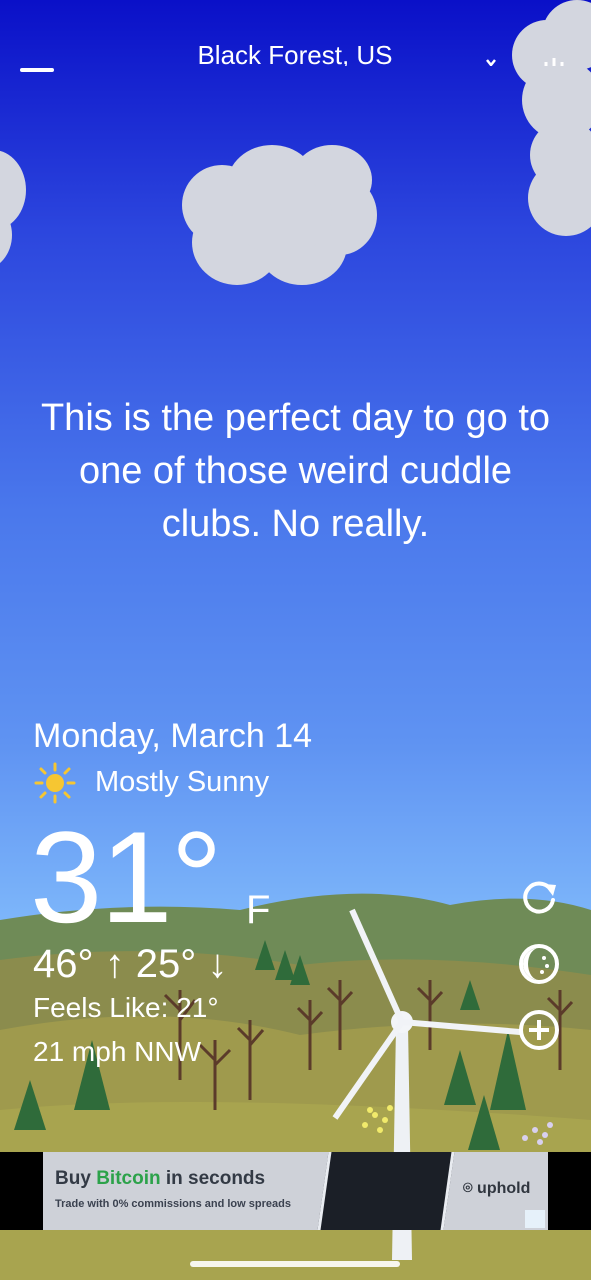 The image size is (591, 1280). I want to click on refresh-button, so click(539, 898).